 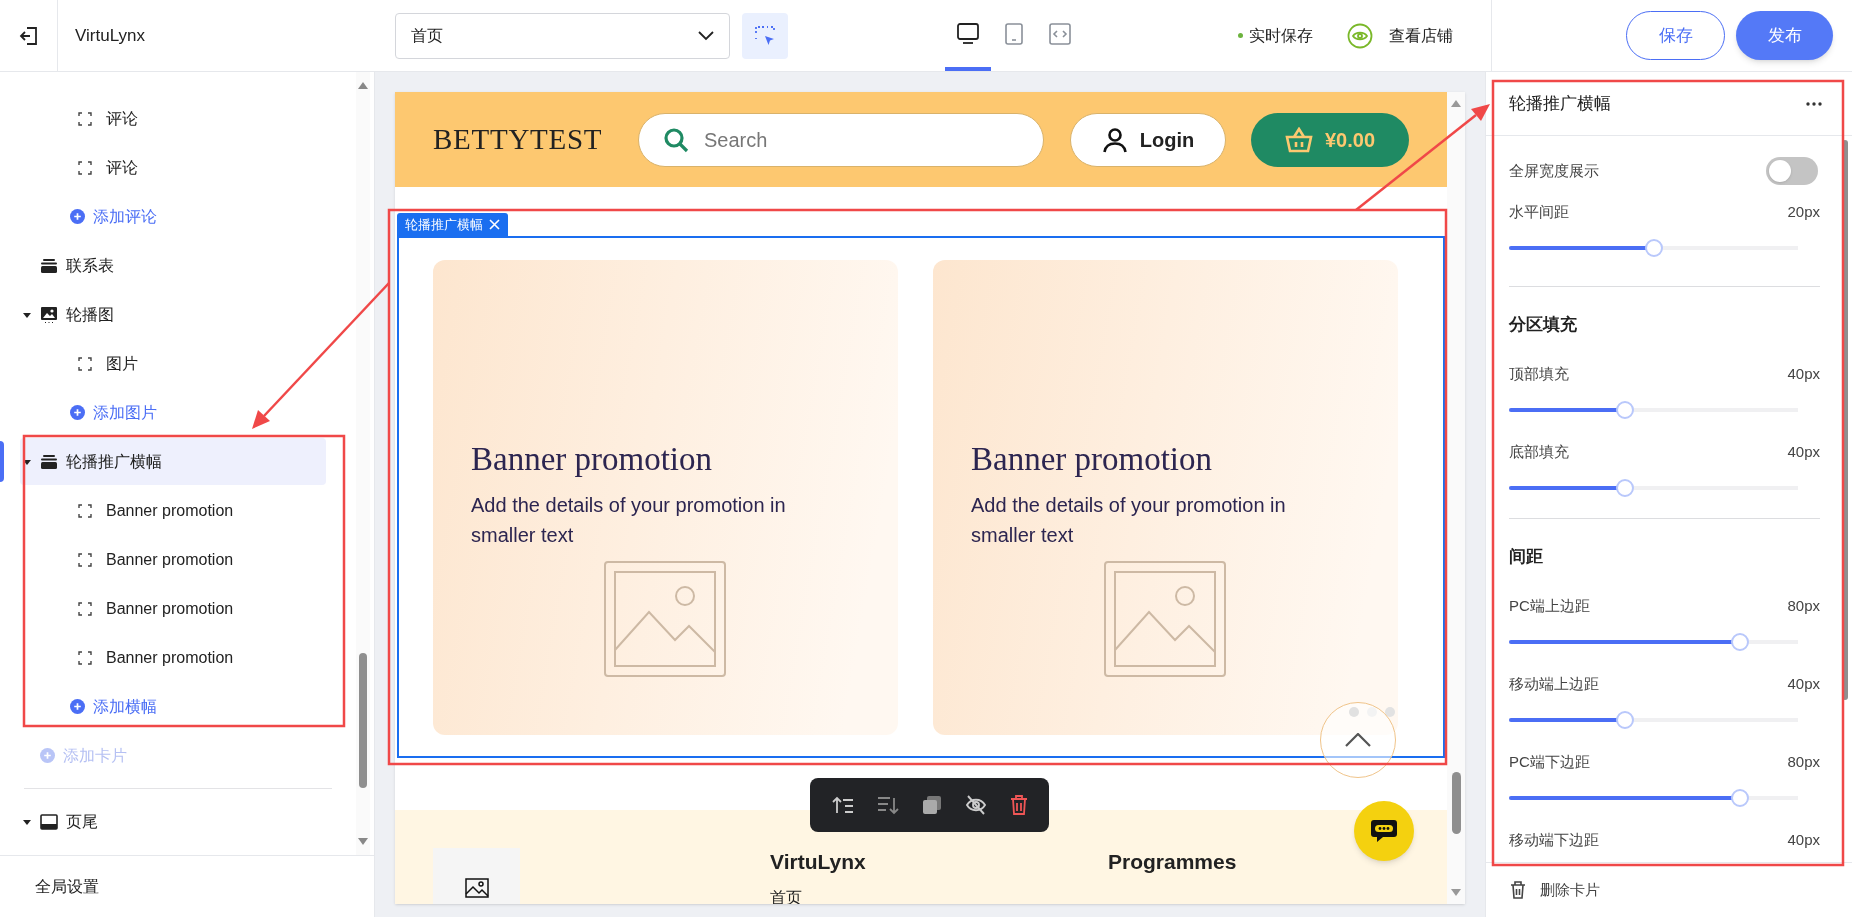 I want to click on outline-section-row: 联系表, so click(x=173, y=265).